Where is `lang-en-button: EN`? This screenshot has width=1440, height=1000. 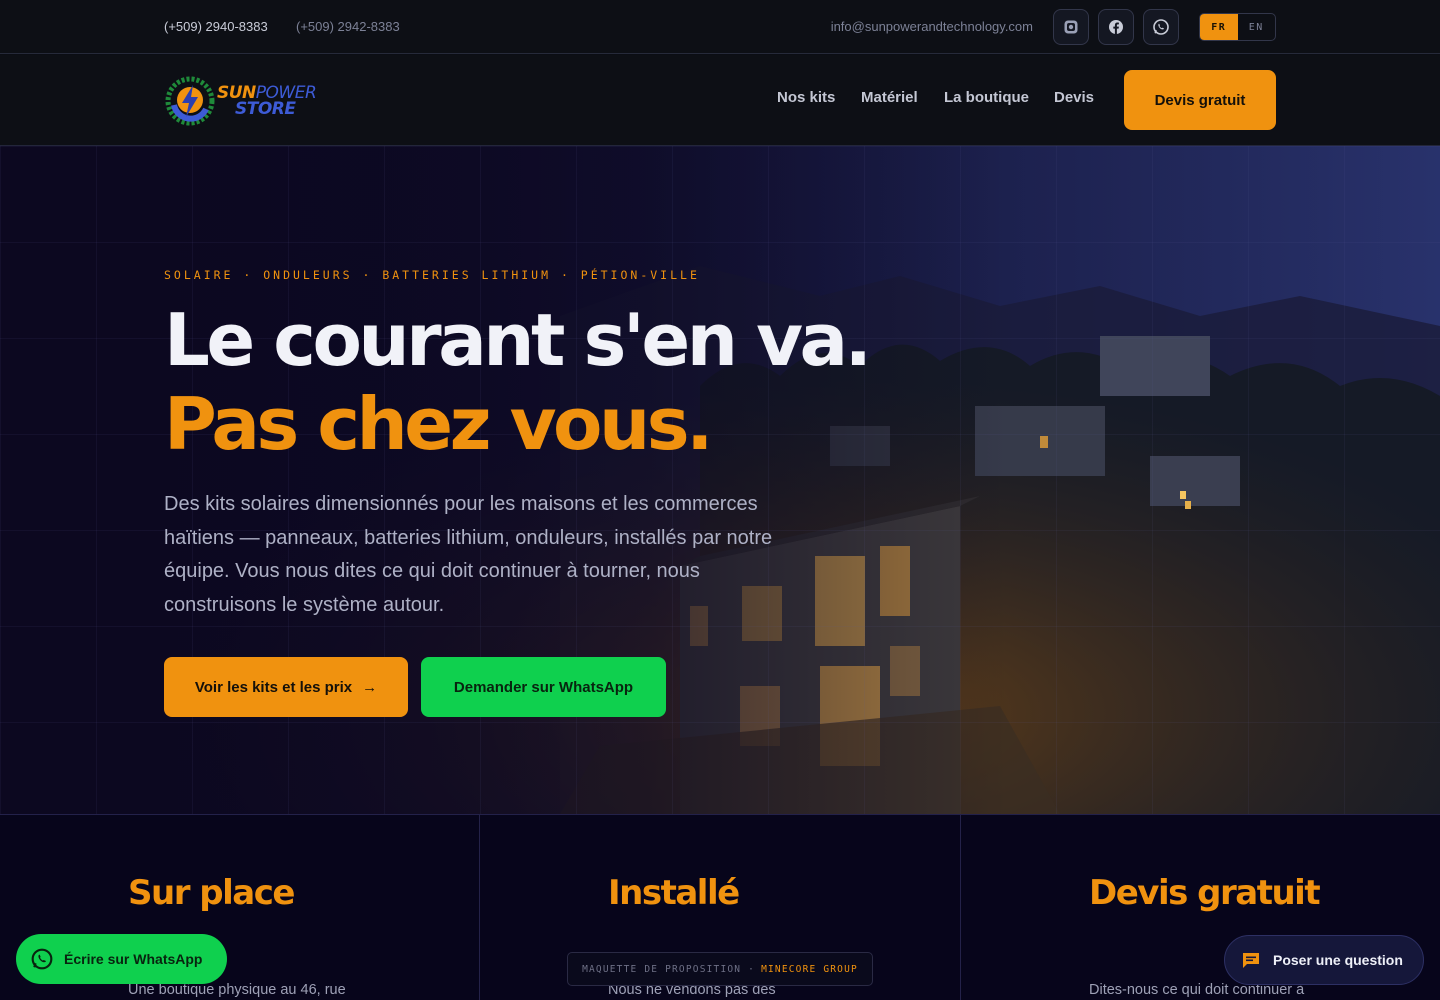 lang-en-button: EN is located at coordinates (1257, 27).